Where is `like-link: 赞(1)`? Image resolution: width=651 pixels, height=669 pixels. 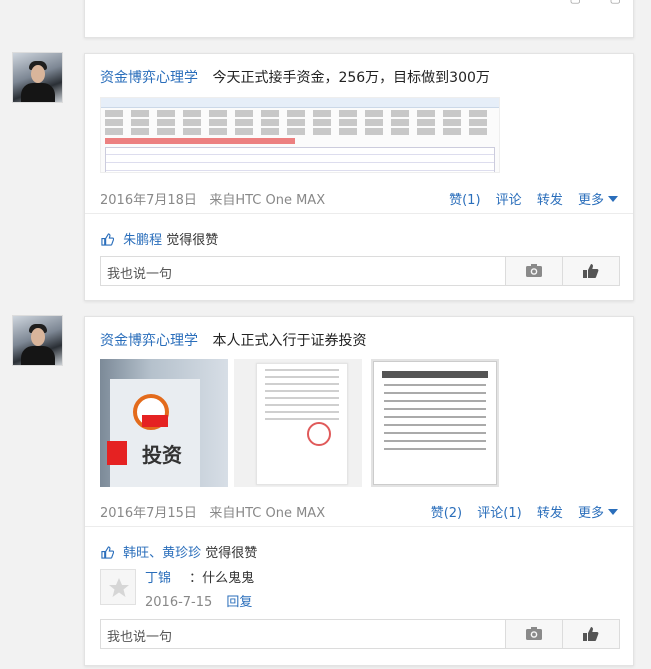 like-link: 赞(1) is located at coordinates (464, 200).